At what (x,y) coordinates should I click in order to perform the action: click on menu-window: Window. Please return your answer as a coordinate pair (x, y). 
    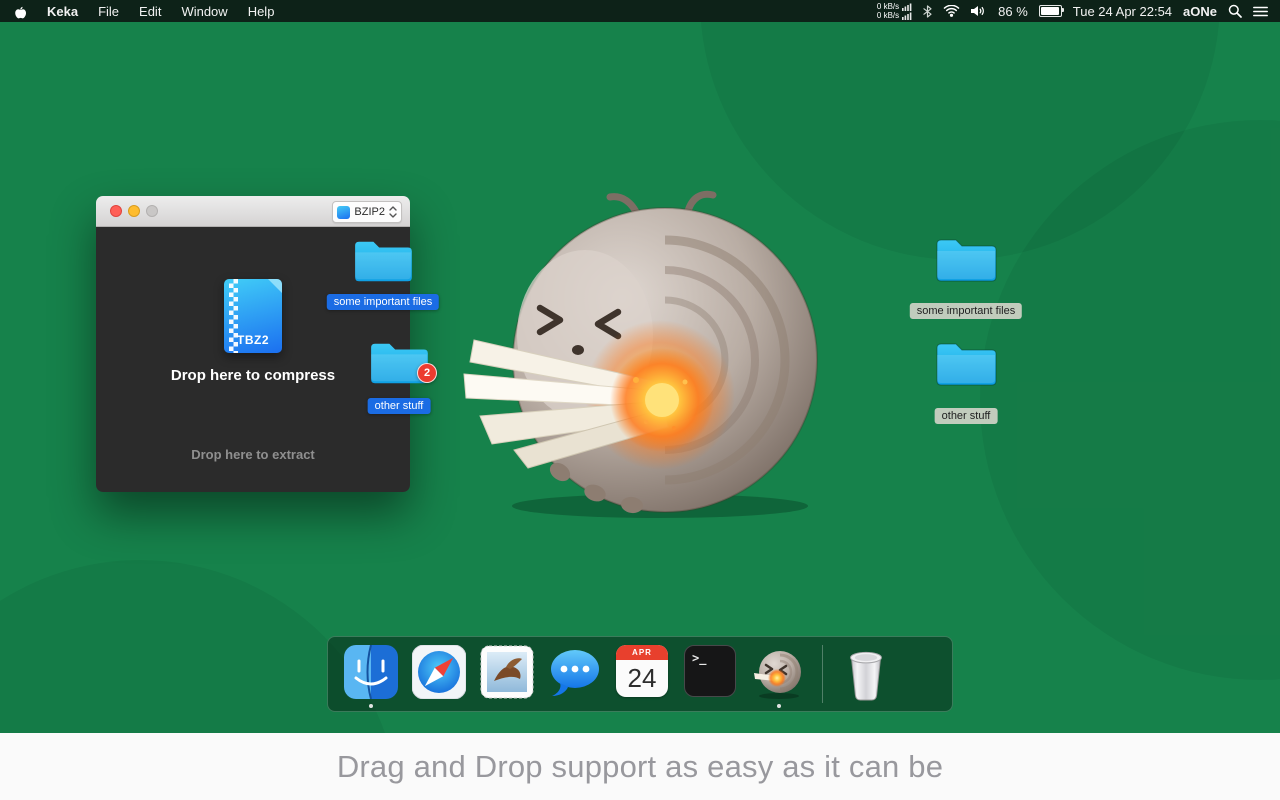
    Looking at the image, I should click on (204, 11).